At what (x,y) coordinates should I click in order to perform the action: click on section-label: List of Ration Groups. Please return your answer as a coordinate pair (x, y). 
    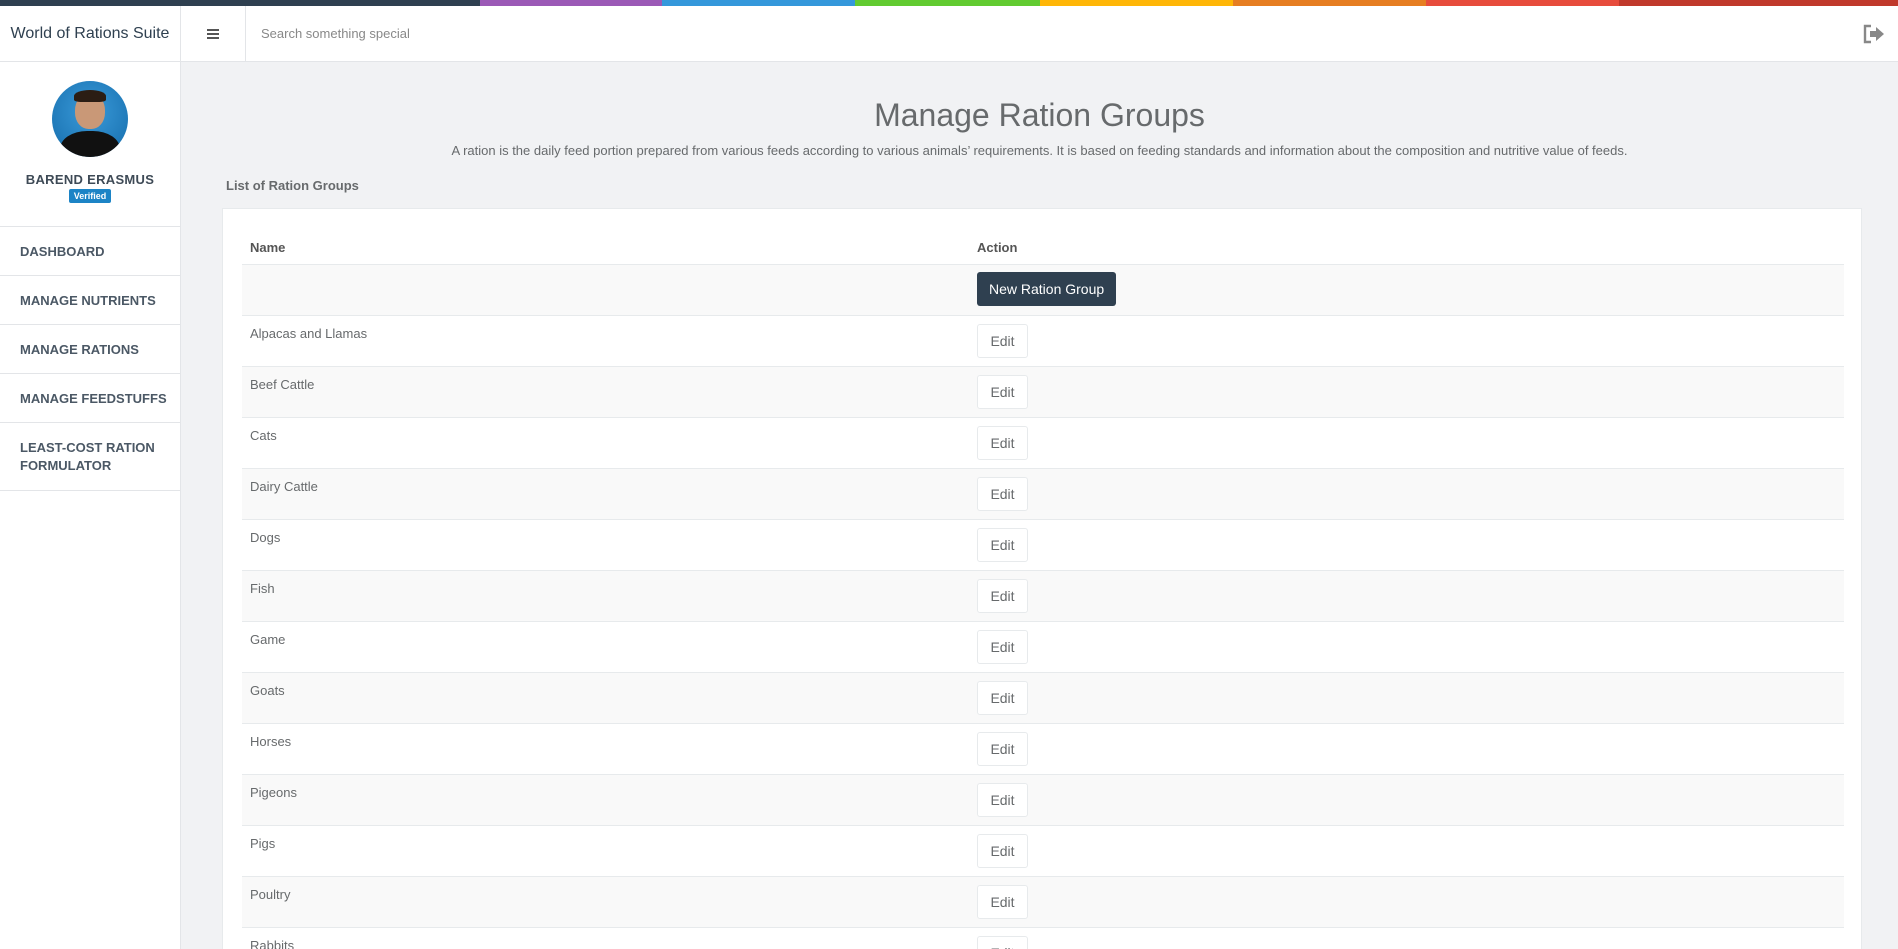
    Looking at the image, I should click on (292, 185).